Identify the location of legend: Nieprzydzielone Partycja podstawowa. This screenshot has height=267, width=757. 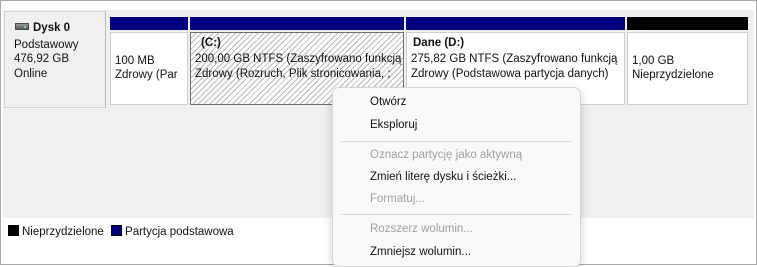
(121, 231).